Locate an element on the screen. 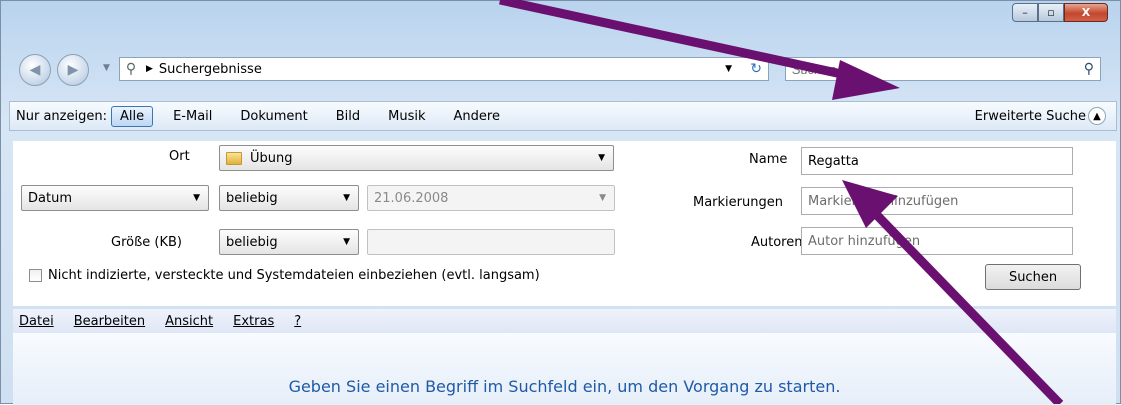  date-operator-combo: beliebig ▼ is located at coordinates (289, 198).